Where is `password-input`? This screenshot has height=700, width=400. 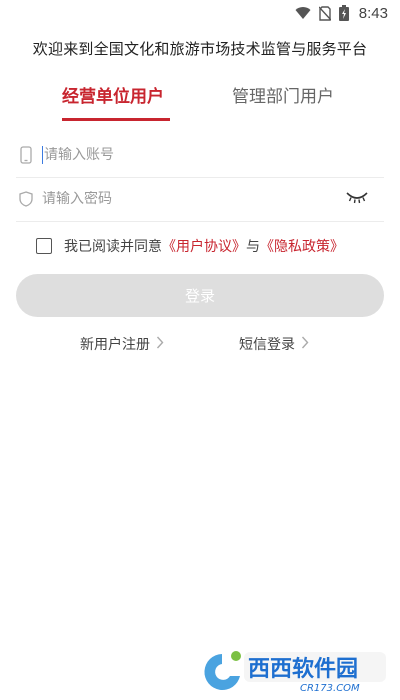
password-input is located at coordinates (213, 199).